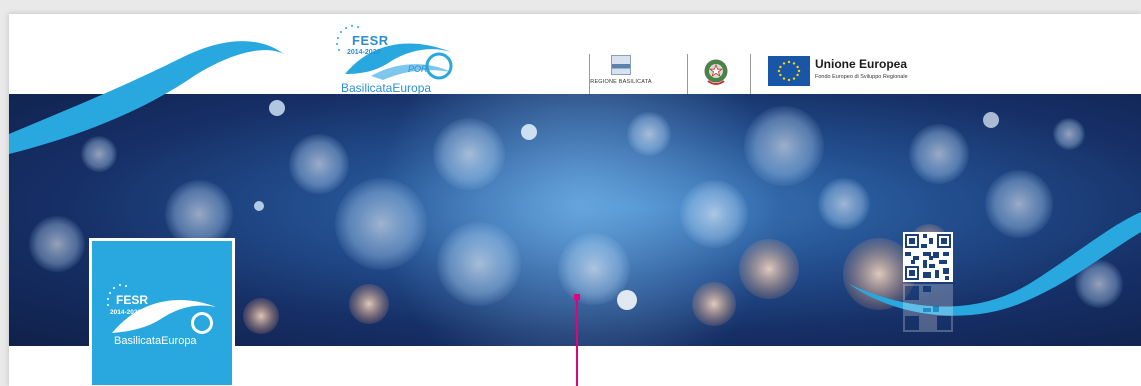 Image resolution: width=1141 pixels, height=386 pixels. I want to click on por-text: POR, so click(418, 69).